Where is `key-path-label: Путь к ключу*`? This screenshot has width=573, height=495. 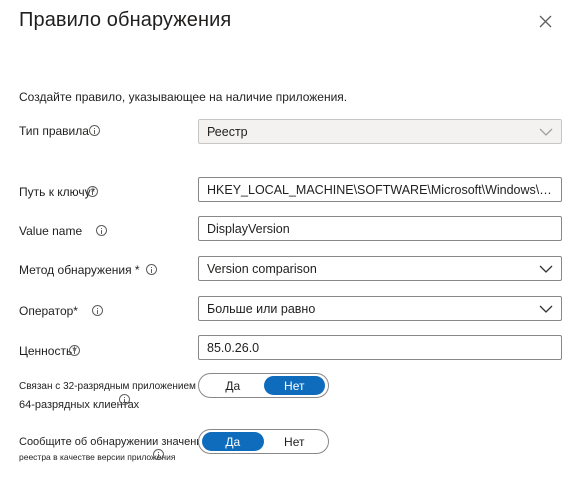
key-path-label: Путь к ключу* is located at coordinates (59, 191).